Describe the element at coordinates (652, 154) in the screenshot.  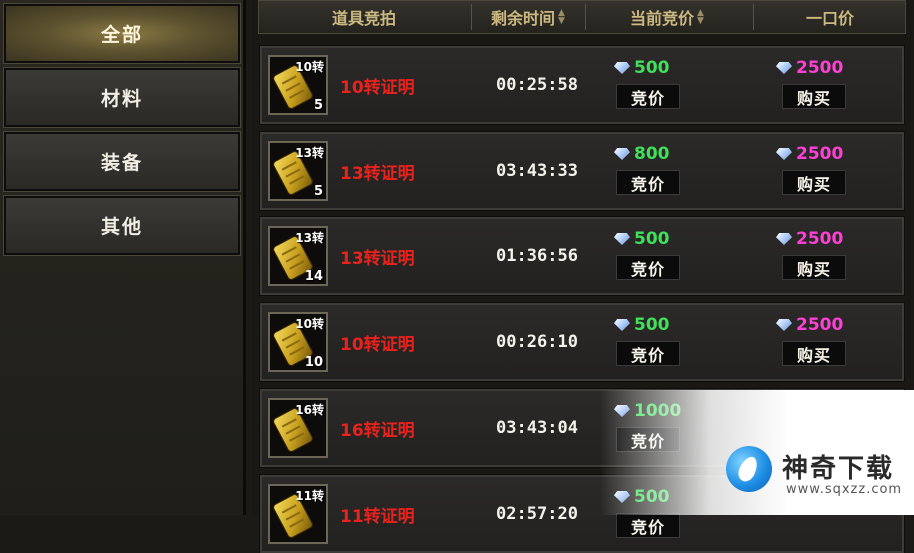
I see `current-bid-value: 800` at that location.